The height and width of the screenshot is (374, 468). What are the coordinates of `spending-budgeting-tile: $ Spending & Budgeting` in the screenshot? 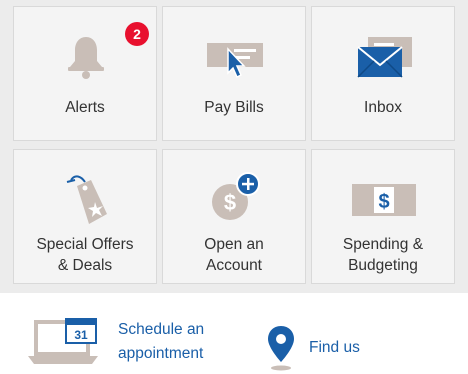 It's located at (383, 216).